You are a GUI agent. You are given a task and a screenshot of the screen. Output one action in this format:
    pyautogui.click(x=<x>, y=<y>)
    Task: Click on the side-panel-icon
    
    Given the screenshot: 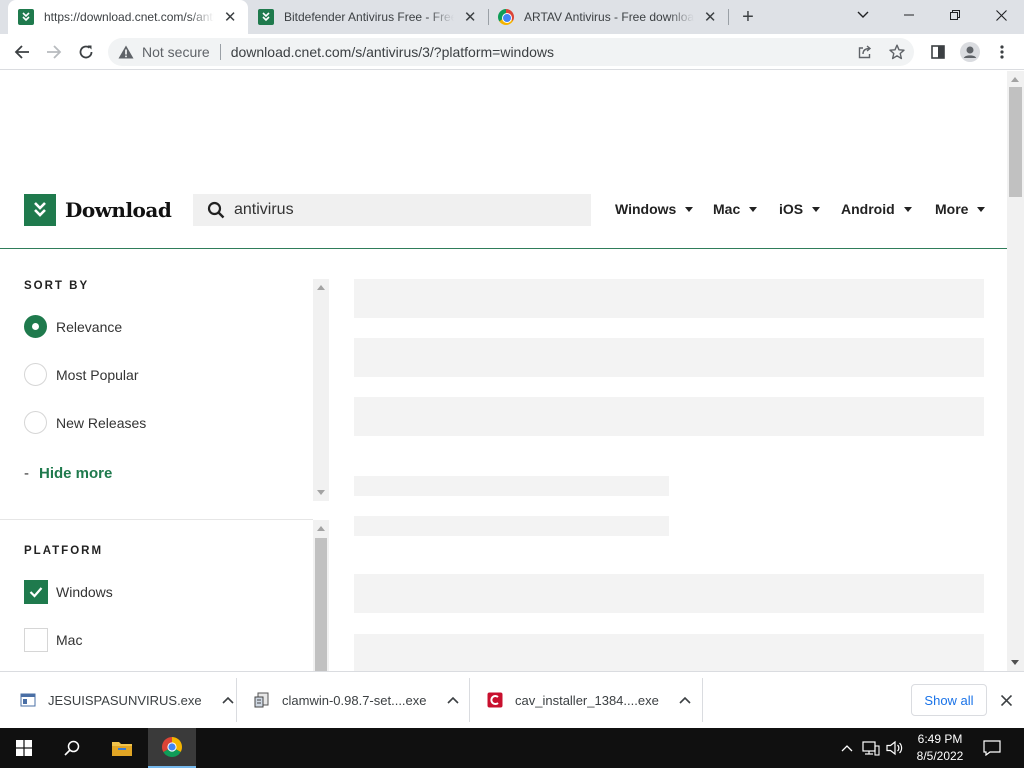 What is the action you would take?
    pyautogui.click(x=938, y=52)
    